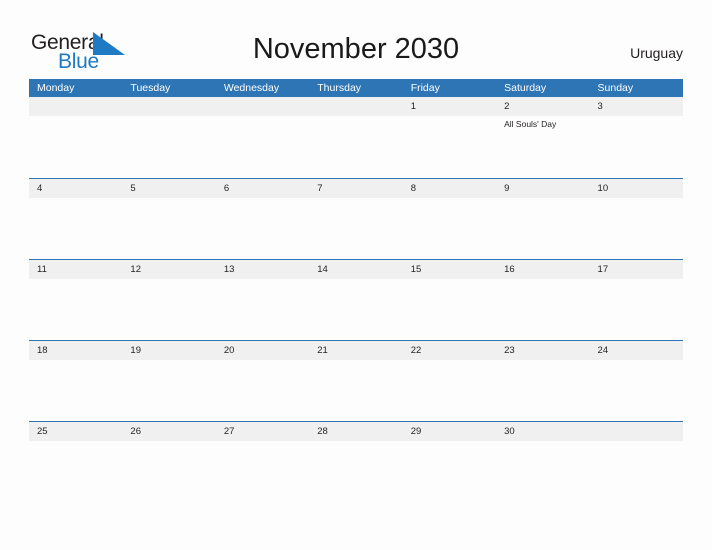 This screenshot has height=550, width=712. What do you see at coordinates (262, 381) in the screenshot?
I see `day-cell: 20` at bounding box center [262, 381].